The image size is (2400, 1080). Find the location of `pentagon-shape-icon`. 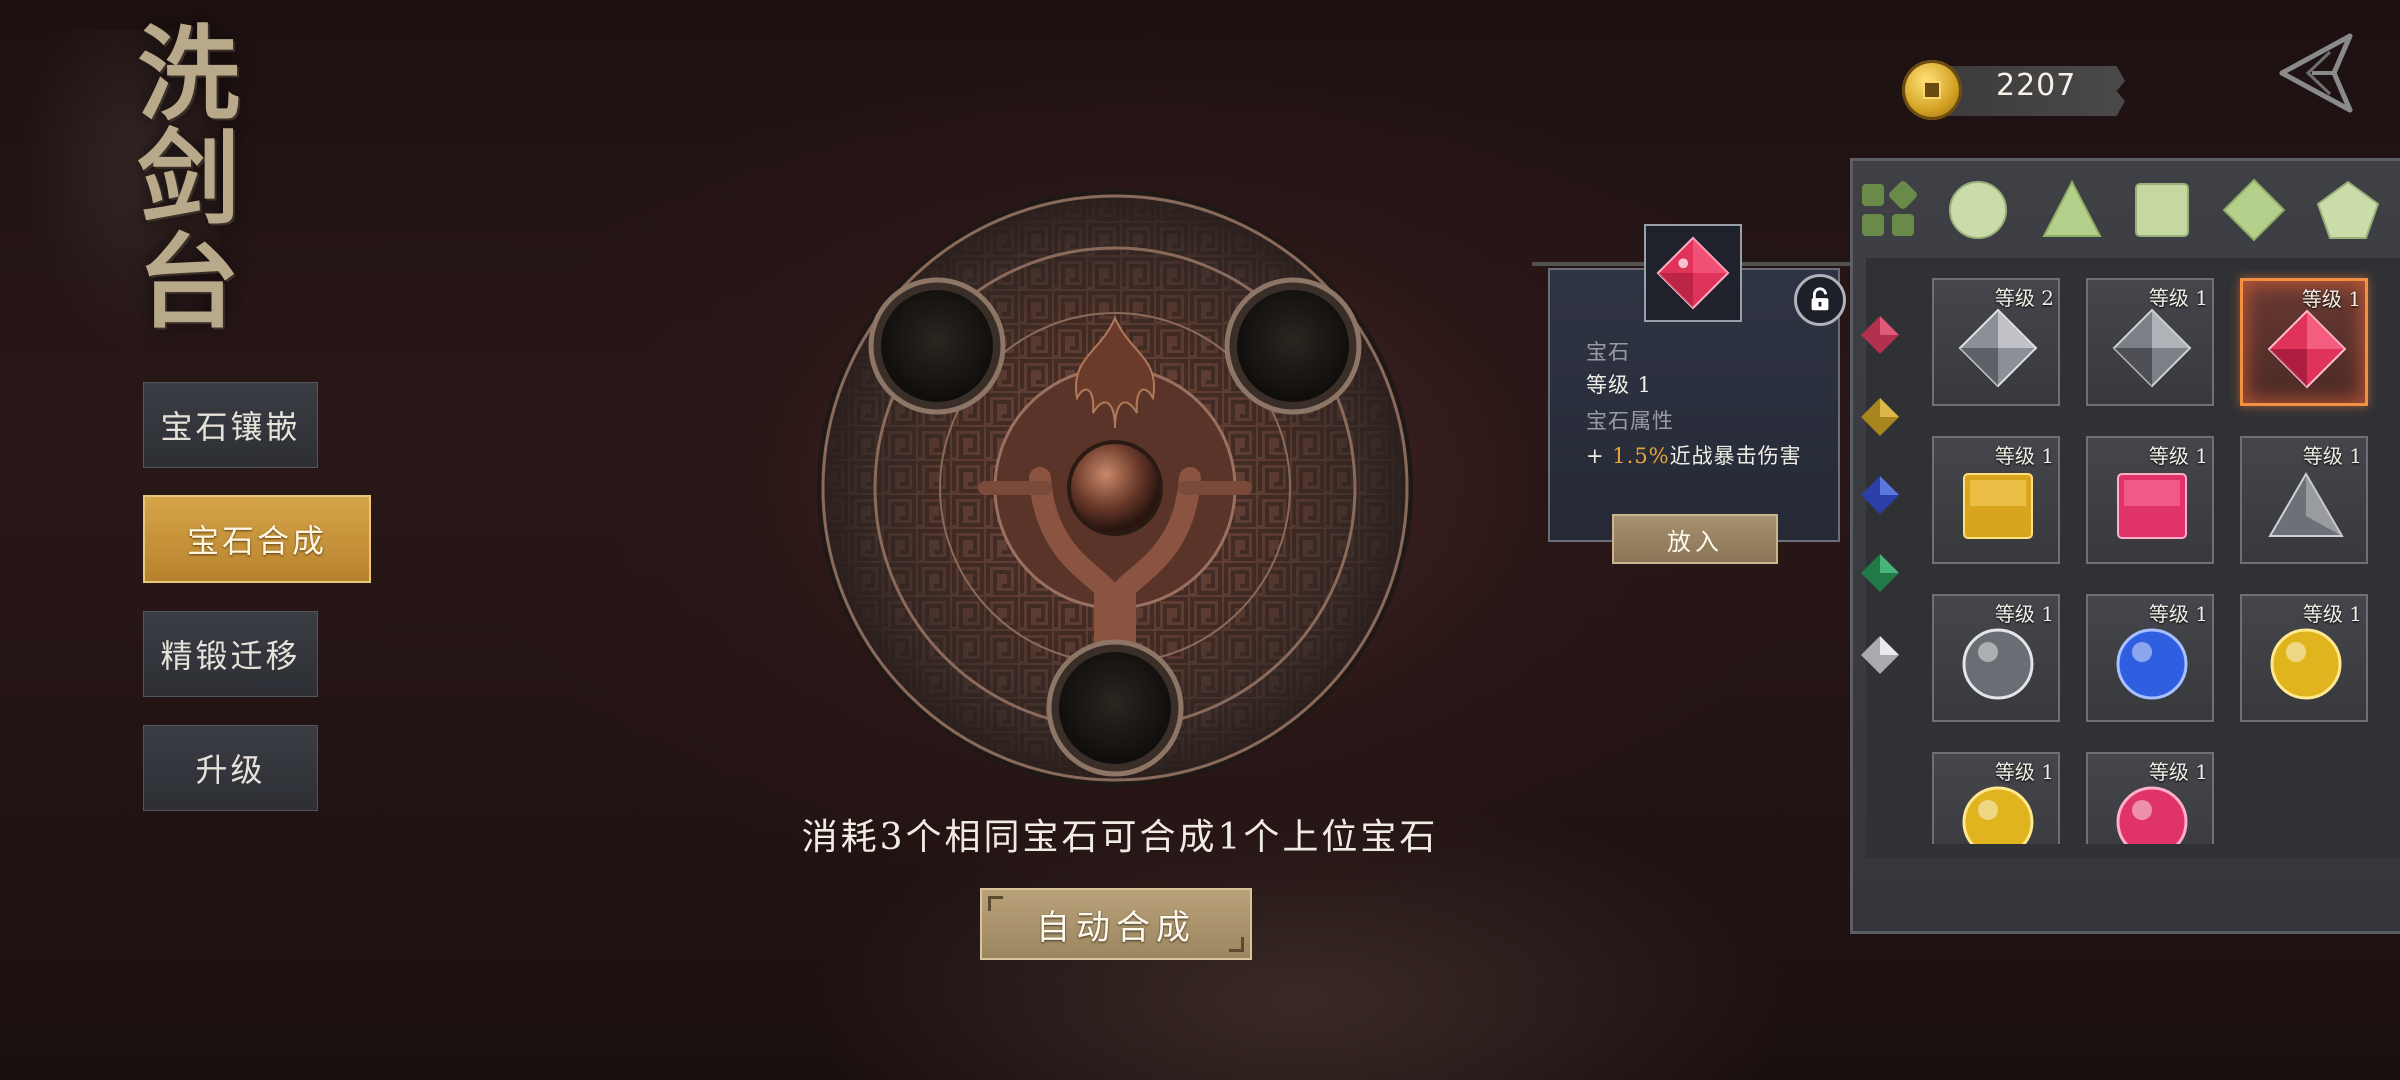

pentagon-shape-icon is located at coordinates (2348, 209).